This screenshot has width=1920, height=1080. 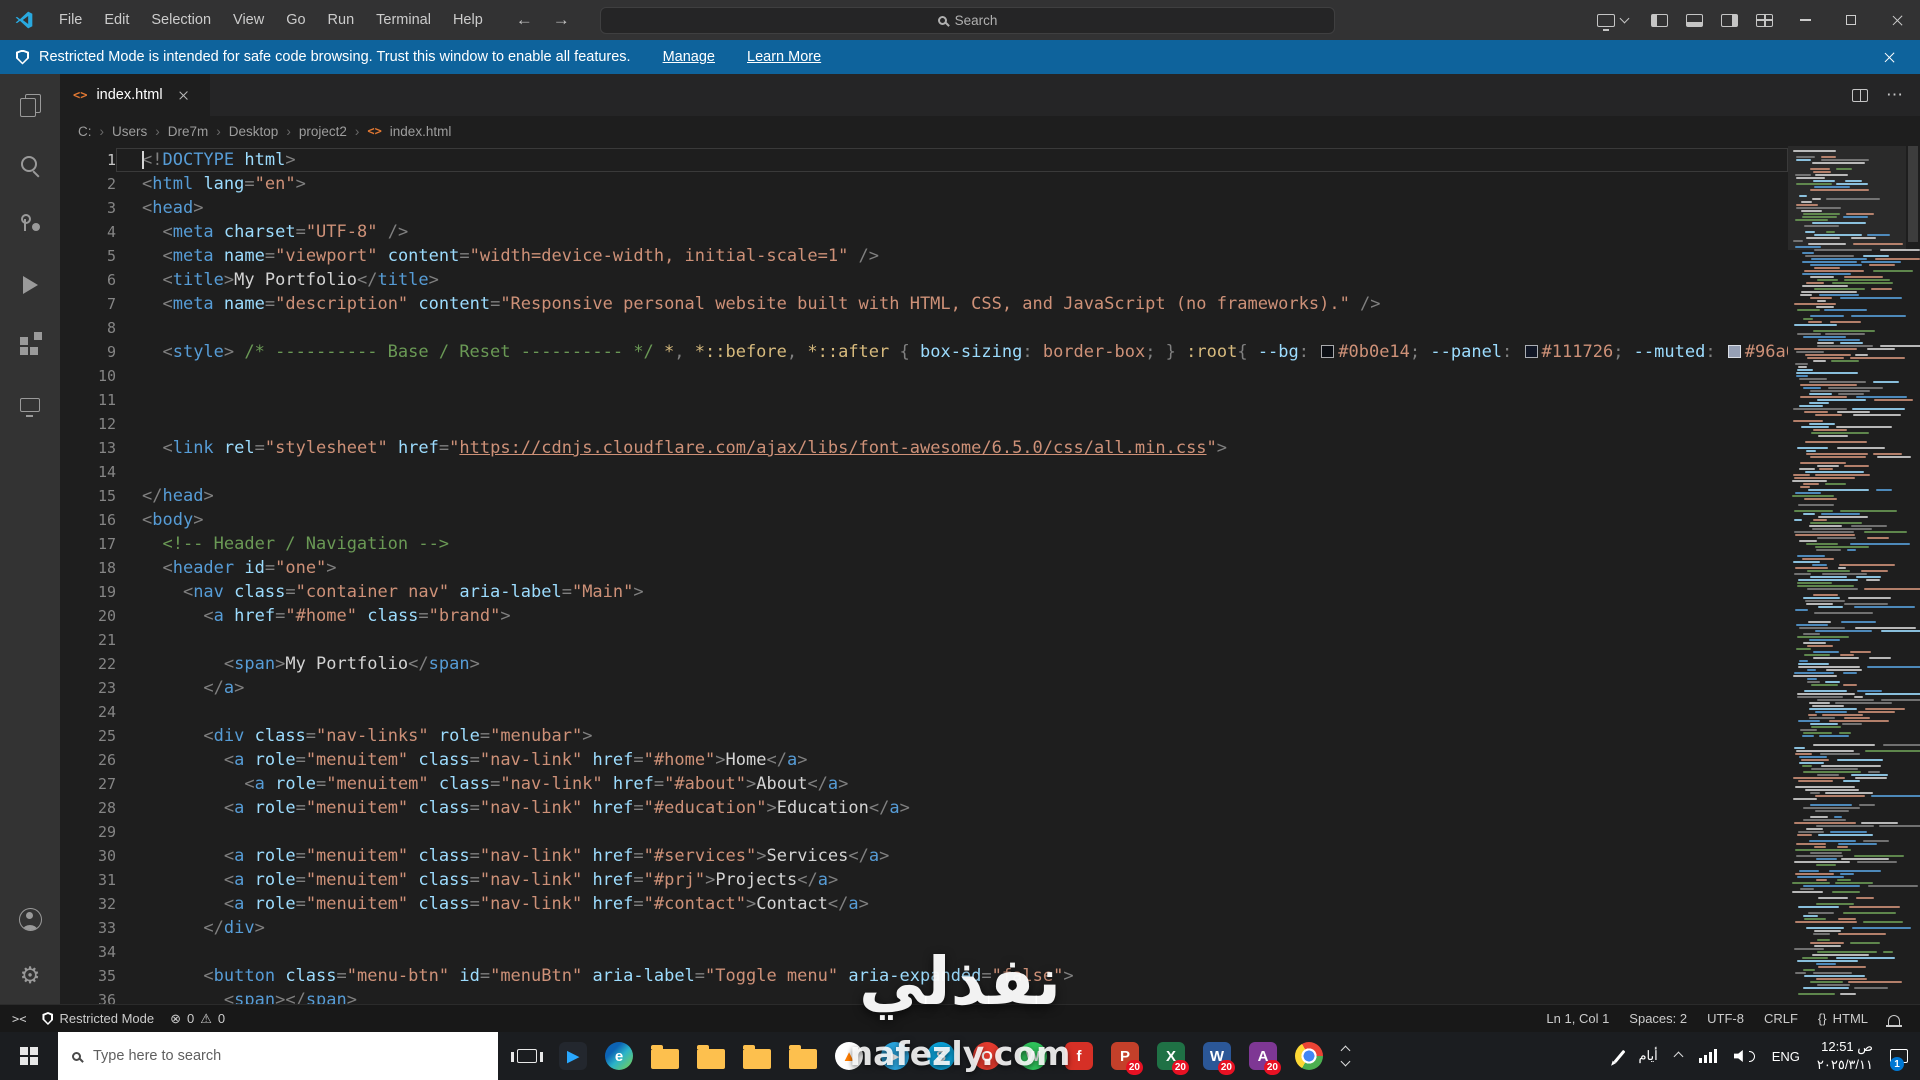 I want to click on breadcrumb-item: C:, so click(x=85, y=131).